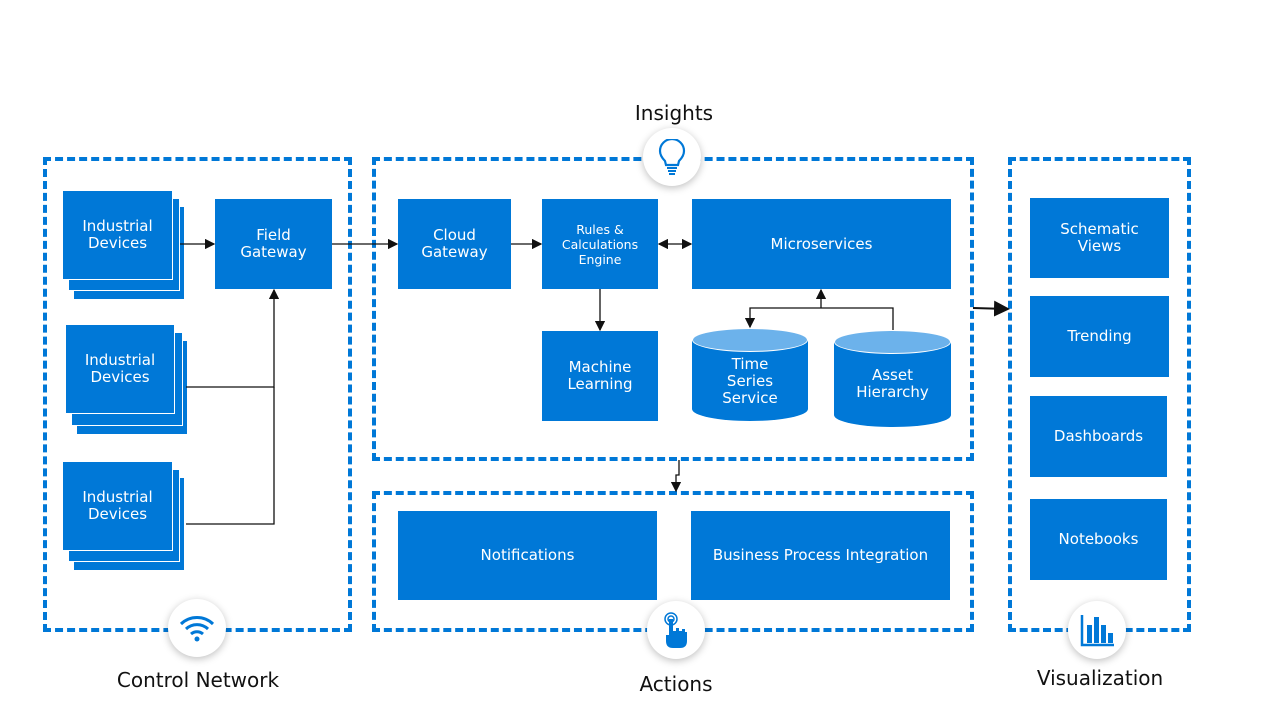  I want to click on actions-title: Actions, so click(676, 684).